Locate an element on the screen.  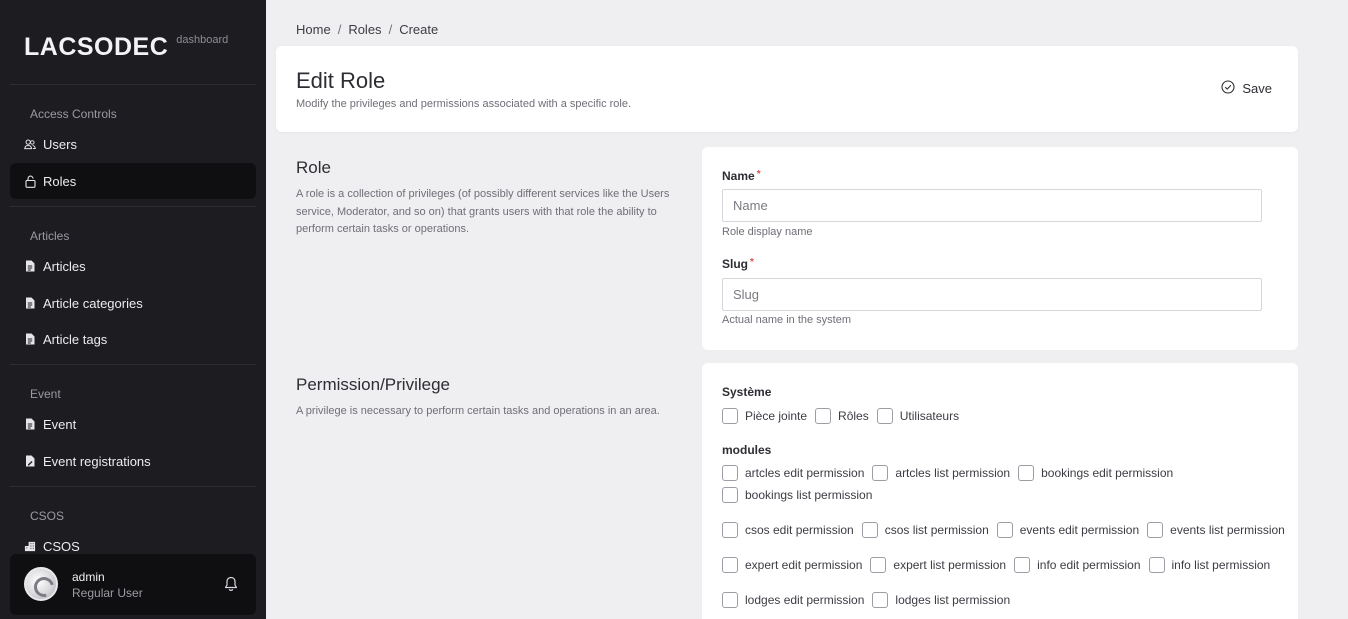
permission-checkbox: Rôles is located at coordinates (842, 416).